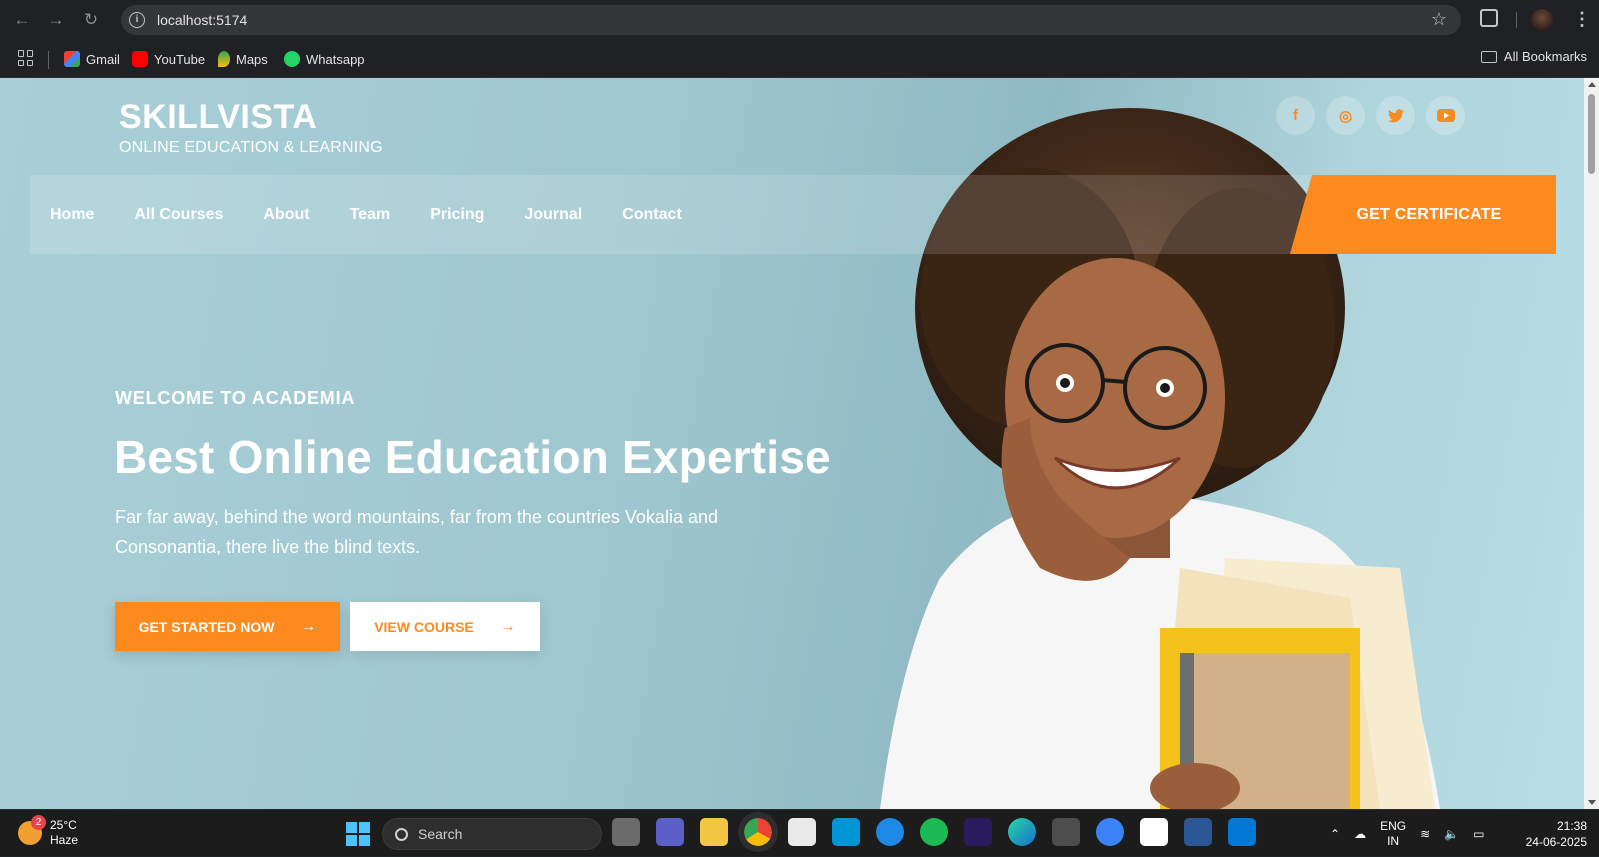 This screenshot has height=857, width=1599. I want to click on nav-contact: Contact, so click(652, 215).